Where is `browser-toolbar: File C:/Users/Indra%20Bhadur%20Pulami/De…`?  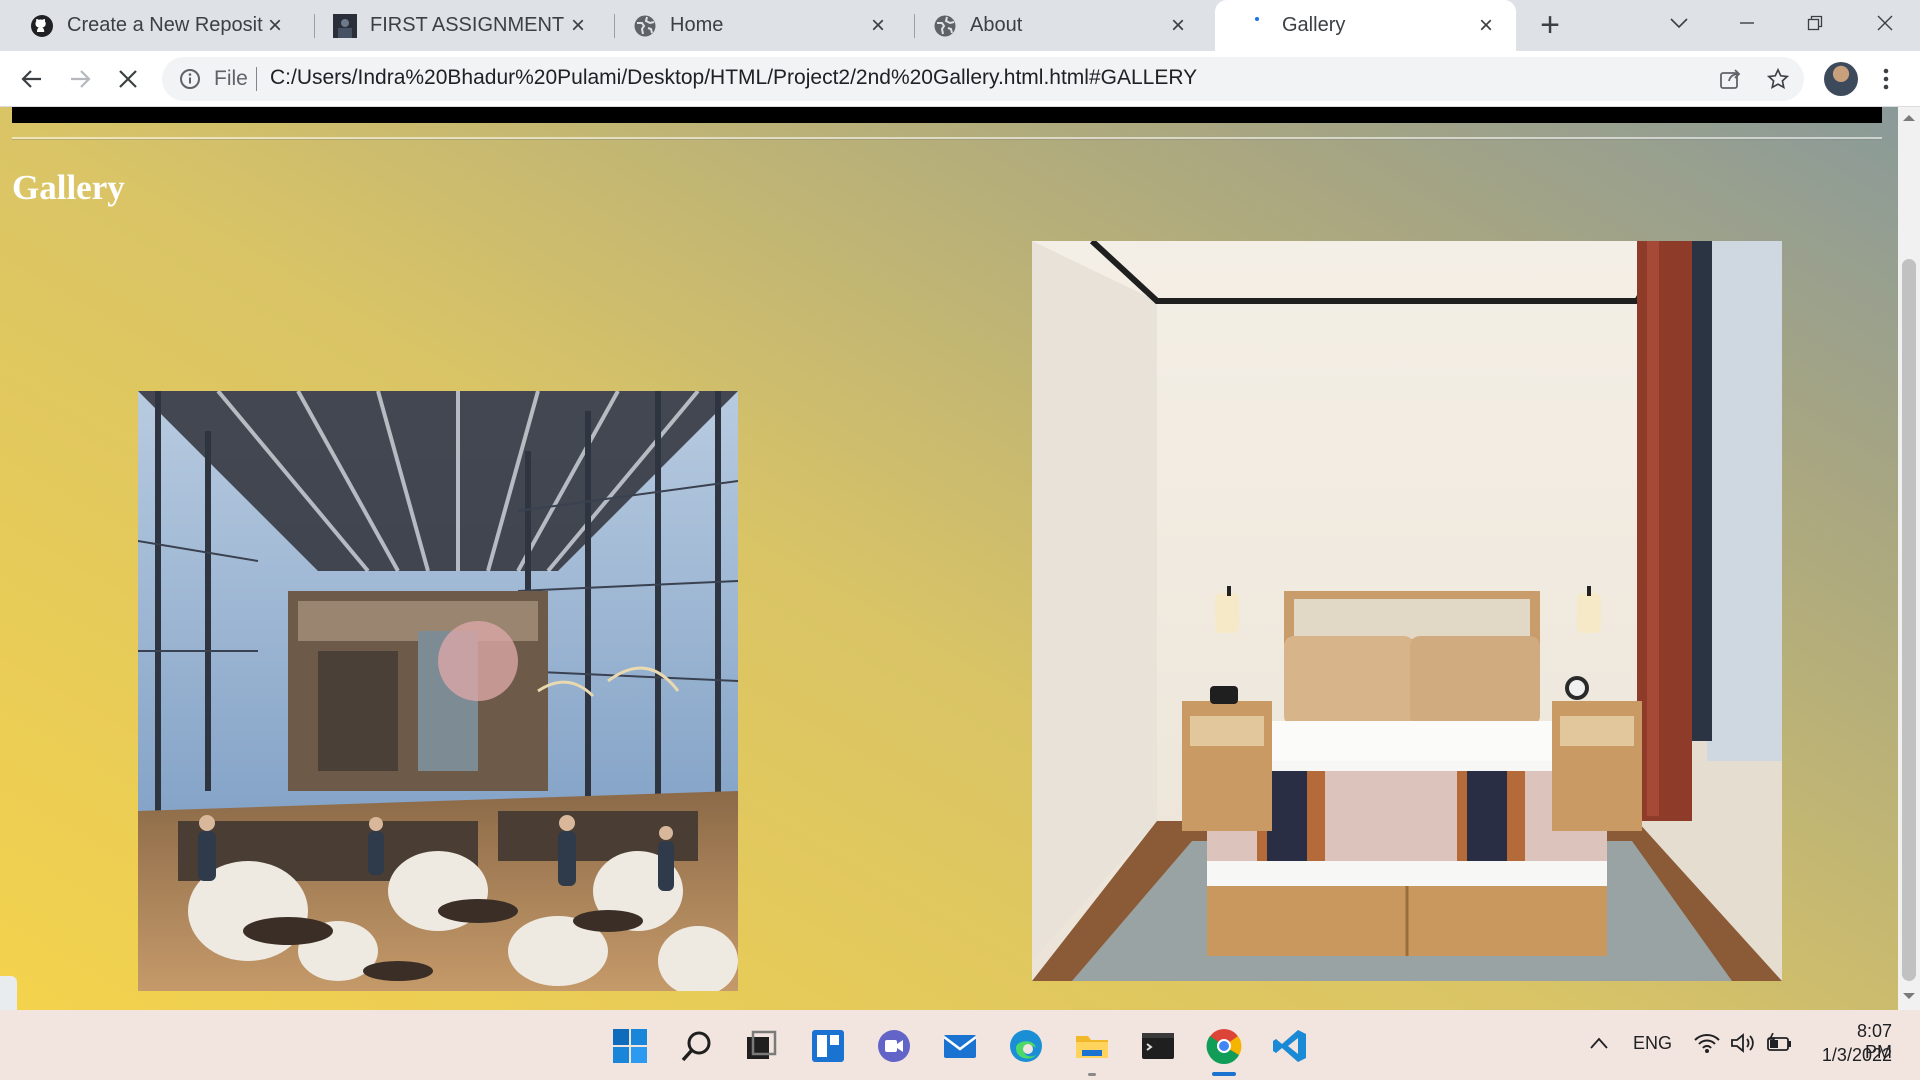
browser-toolbar: File C:/Users/Indra%20Bhadur%20Pulami/De… is located at coordinates (960, 79).